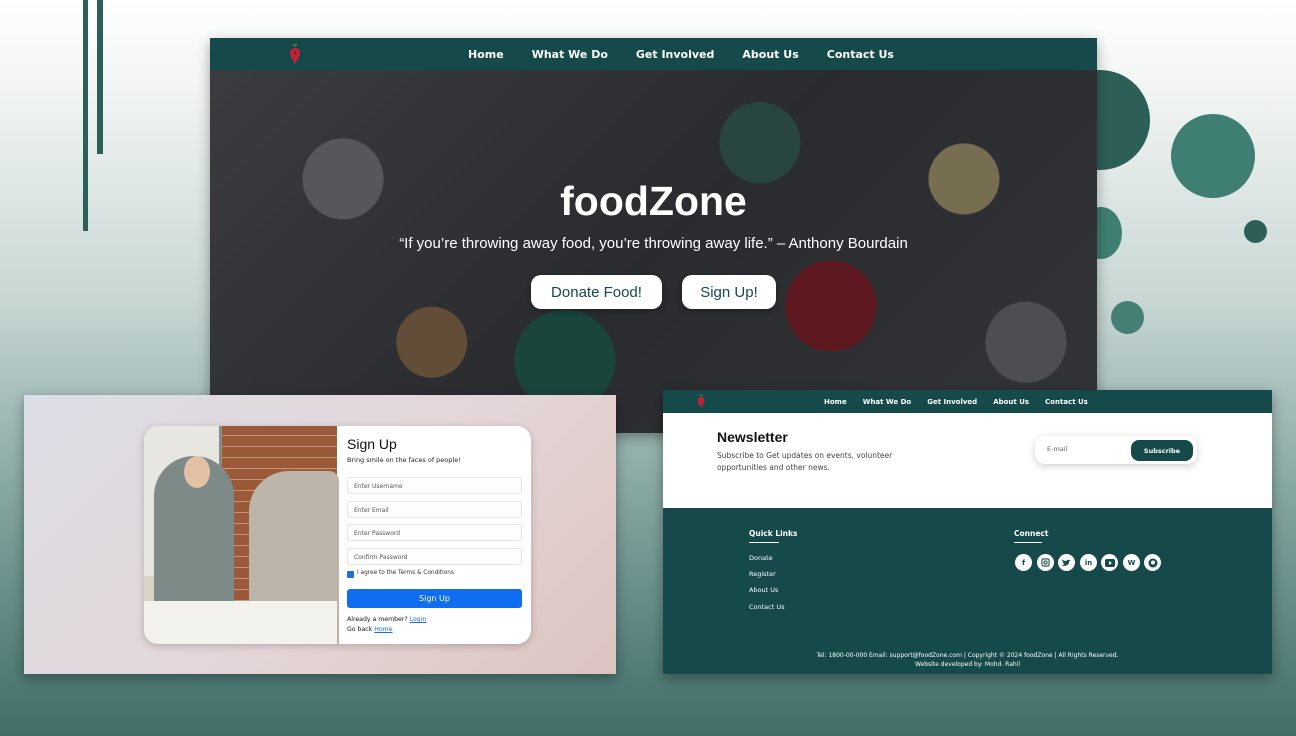 The height and width of the screenshot is (736, 1296). Describe the element at coordinates (770, 54) in the screenshot. I see `nav-about-us: About Us` at that location.